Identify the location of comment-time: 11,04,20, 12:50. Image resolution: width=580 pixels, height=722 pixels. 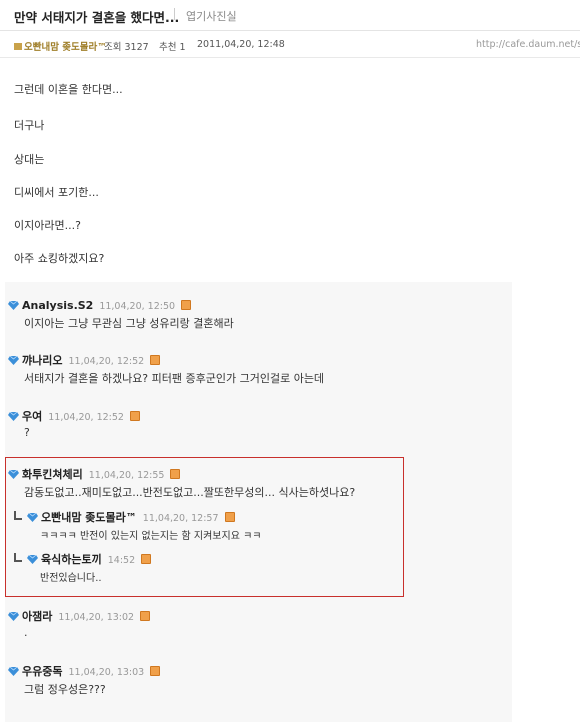
(137, 306).